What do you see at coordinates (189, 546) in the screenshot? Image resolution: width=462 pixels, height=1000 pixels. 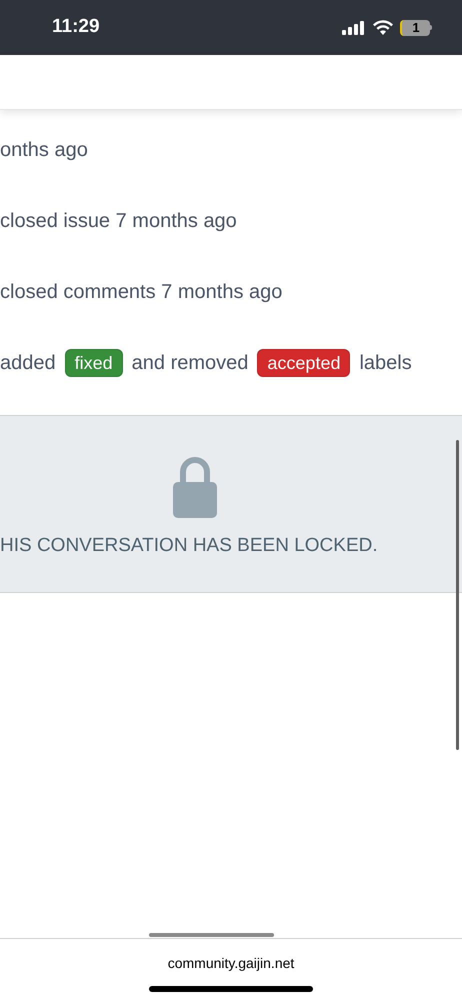 I see `locked-message: HIS CONVERSATION HAS BEEN LOCKED.` at bounding box center [189, 546].